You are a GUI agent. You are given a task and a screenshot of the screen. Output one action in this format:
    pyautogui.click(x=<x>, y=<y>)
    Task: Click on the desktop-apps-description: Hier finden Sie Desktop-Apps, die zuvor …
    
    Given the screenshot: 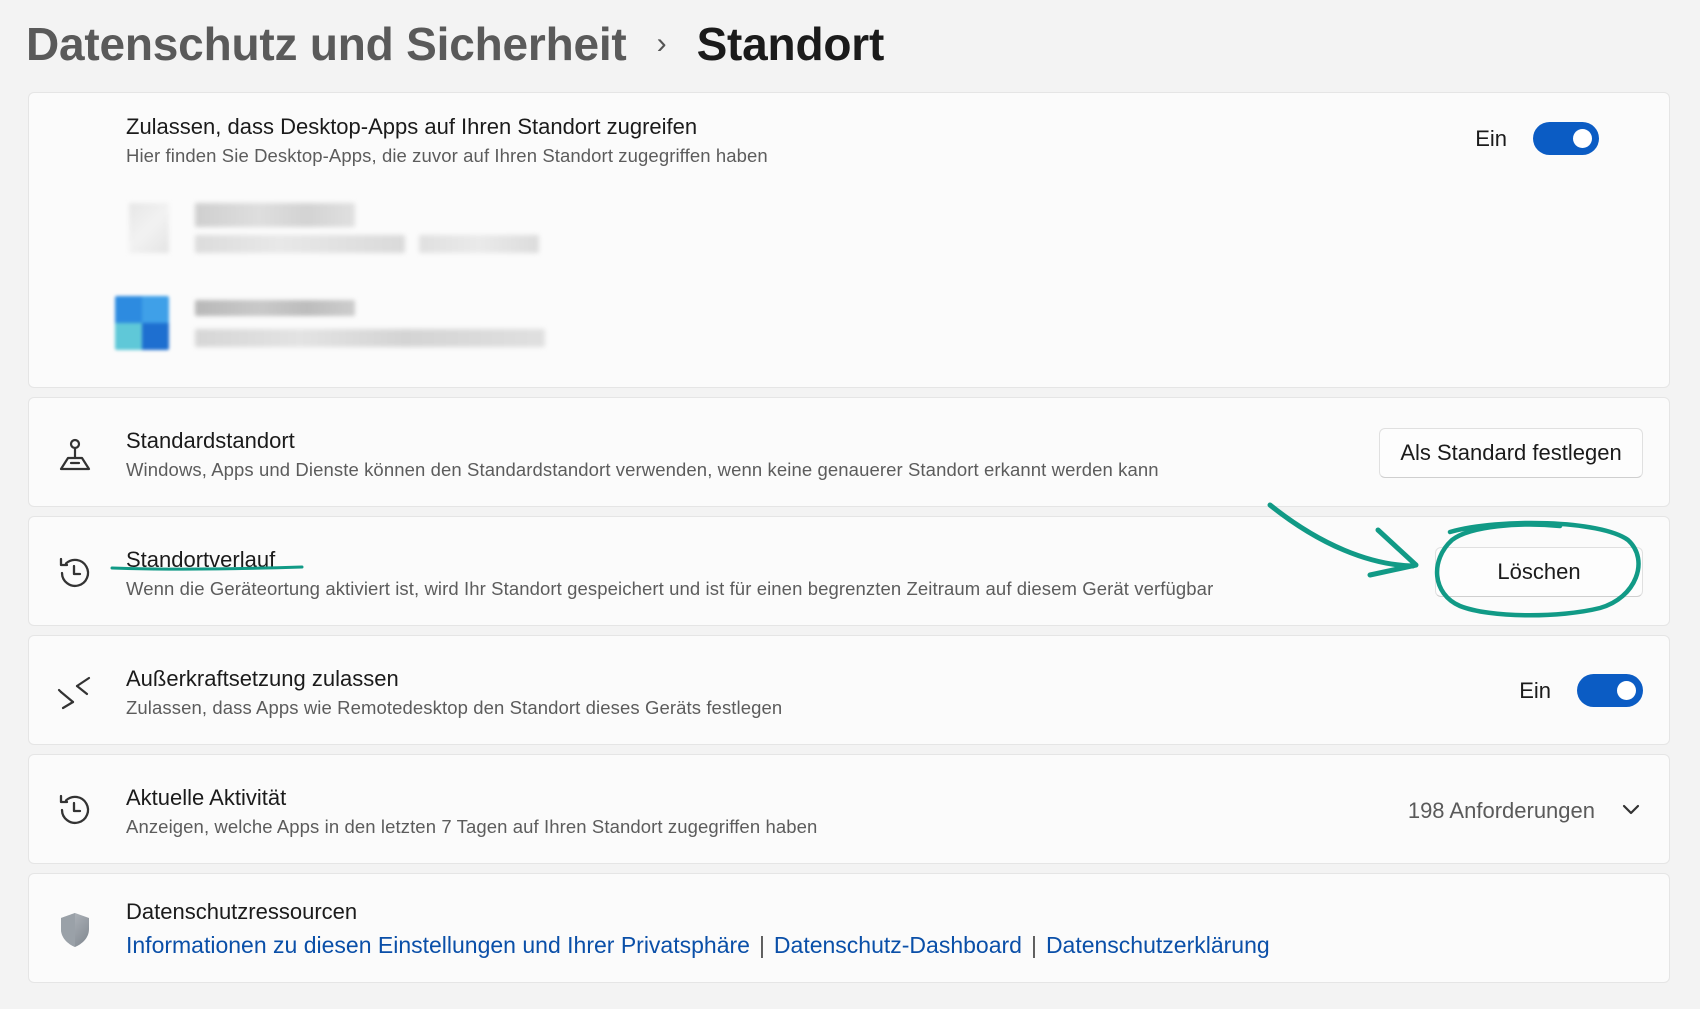 What is the action you would take?
    pyautogui.click(x=447, y=155)
    